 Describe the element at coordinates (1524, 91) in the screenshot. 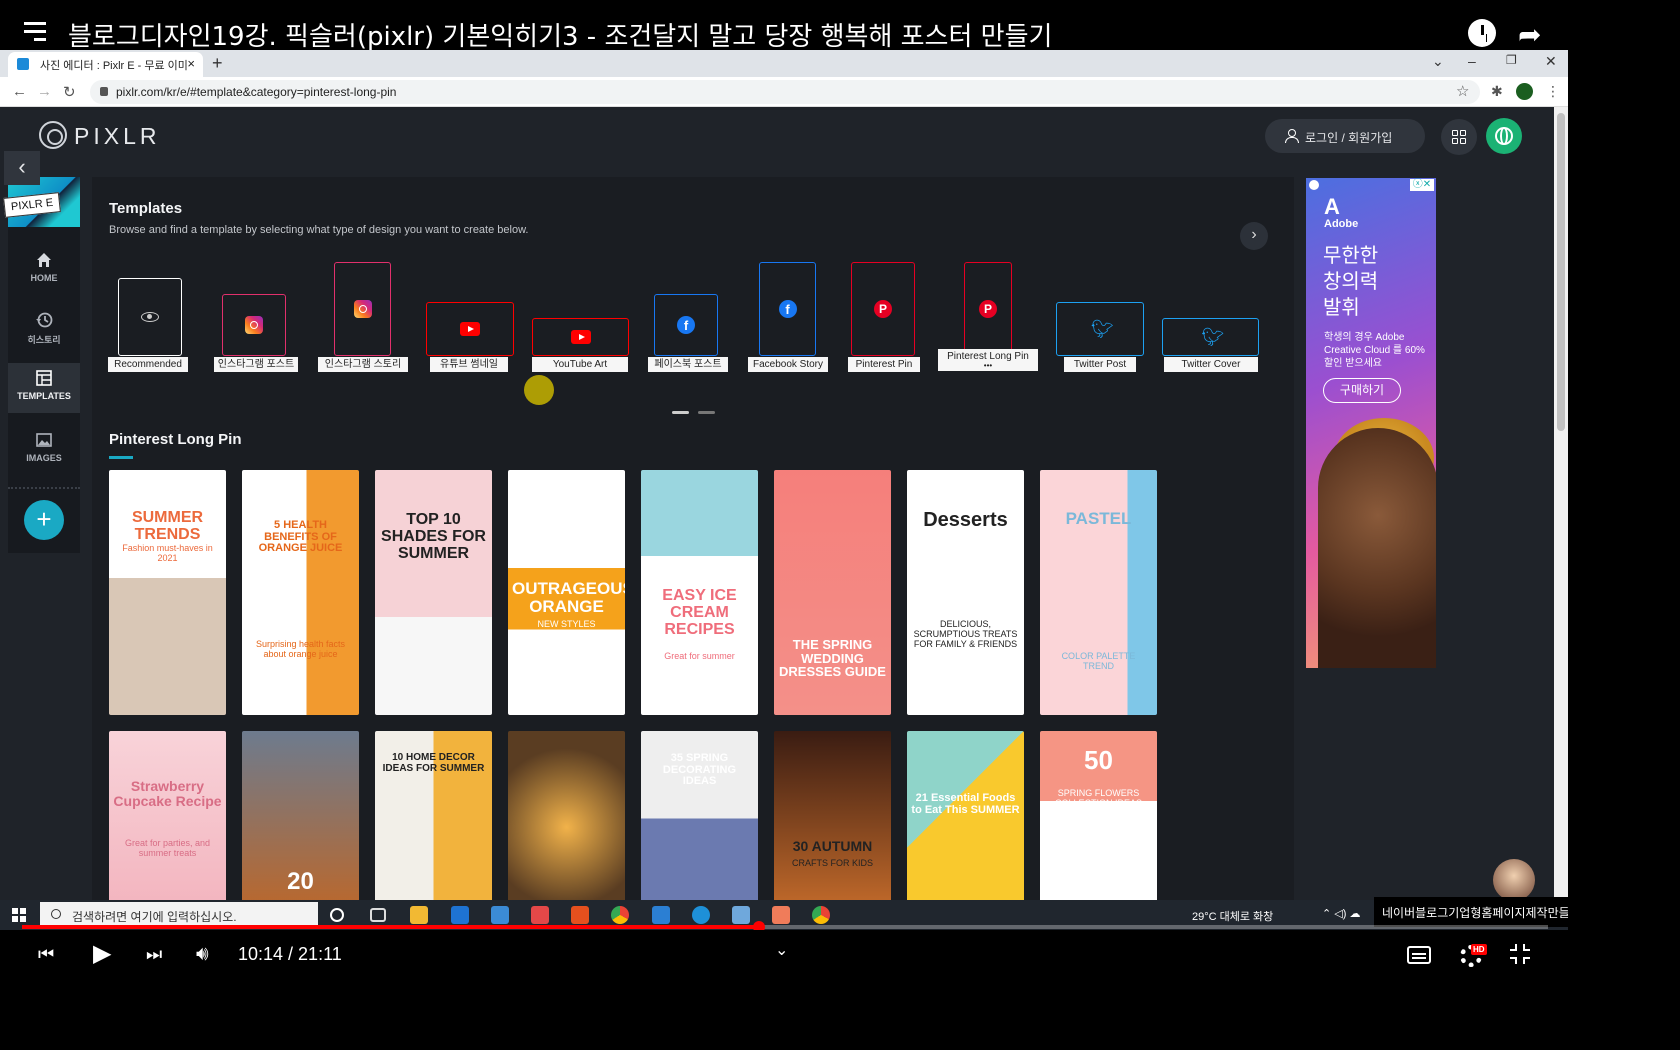

I see `profile-avatar` at that location.